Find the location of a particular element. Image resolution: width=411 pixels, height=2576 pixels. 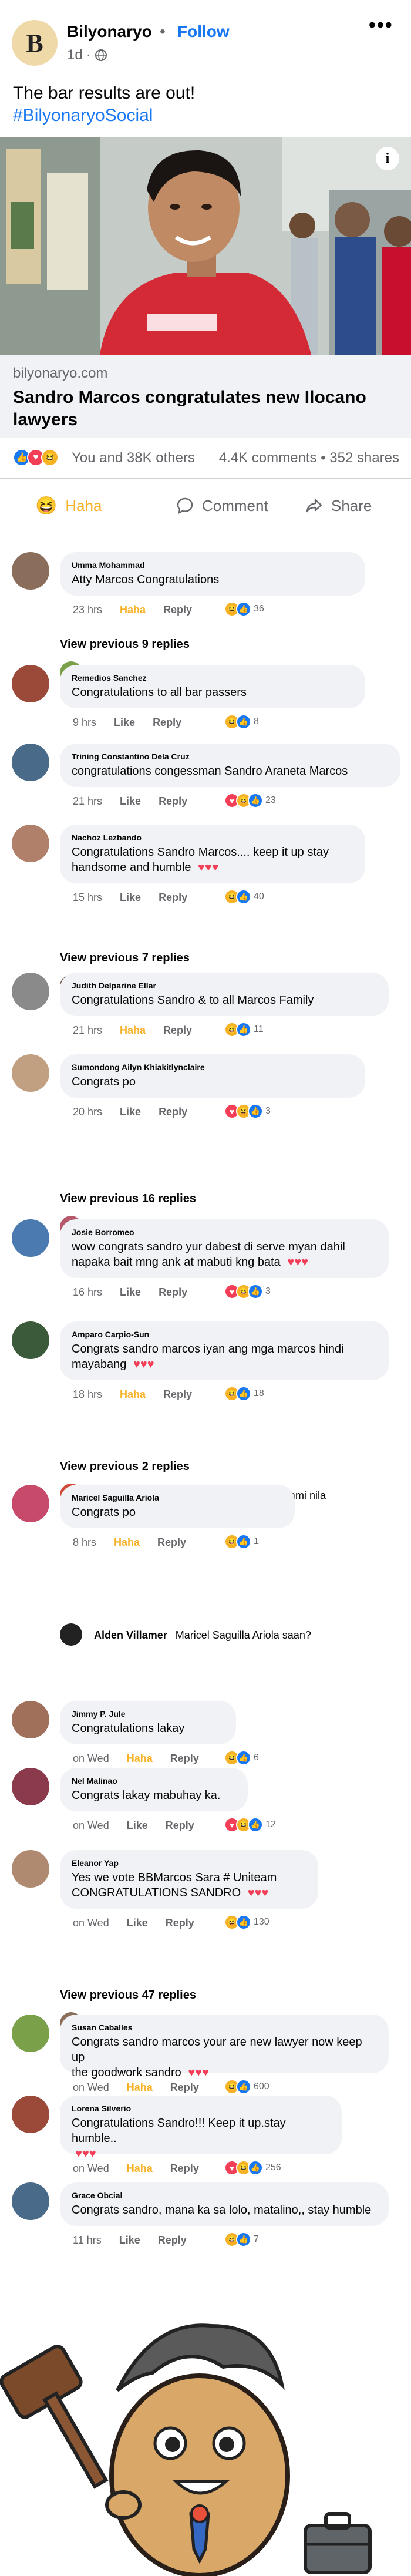

commenter-name: Lorena Silverio is located at coordinates (201, 2108).